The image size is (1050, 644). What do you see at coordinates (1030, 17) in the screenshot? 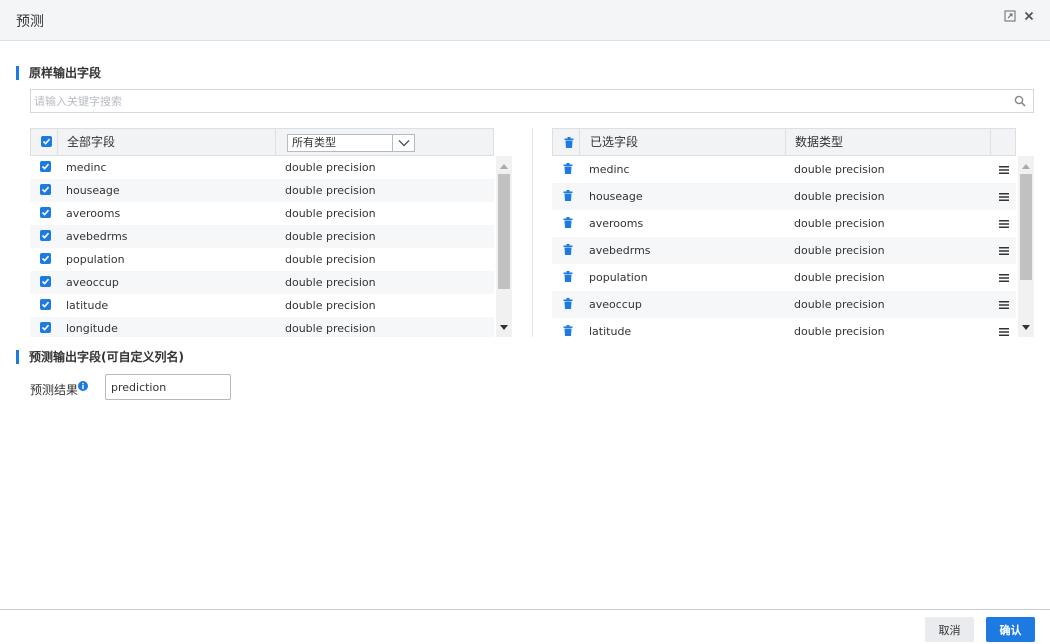
I see `close-icon` at bounding box center [1030, 17].